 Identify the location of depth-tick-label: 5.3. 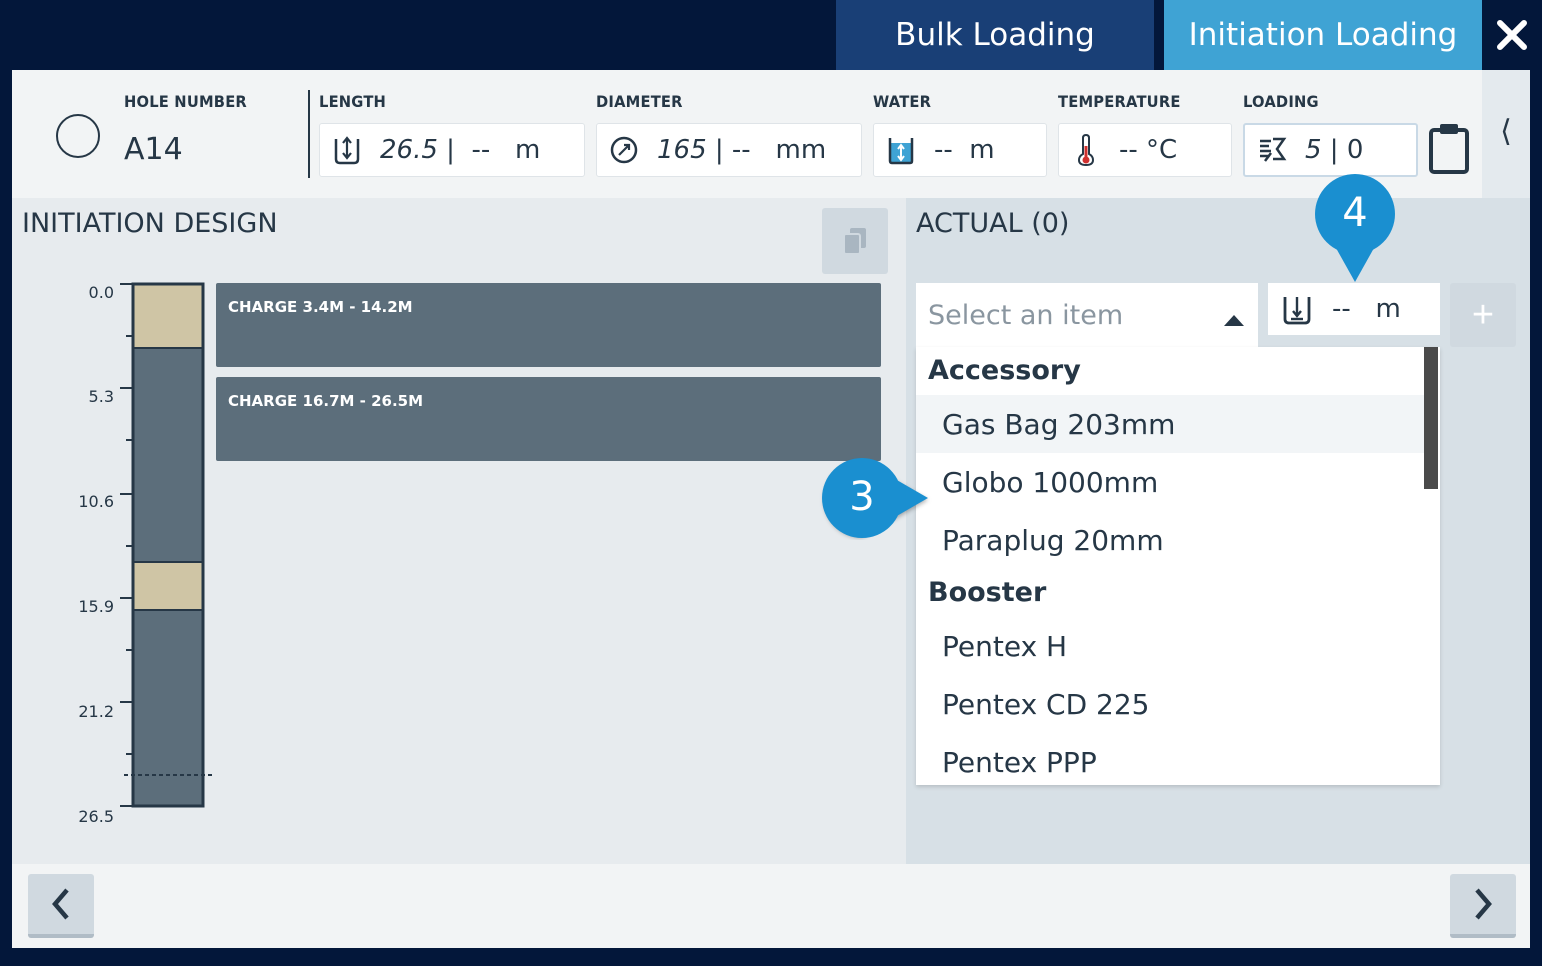
(101, 396).